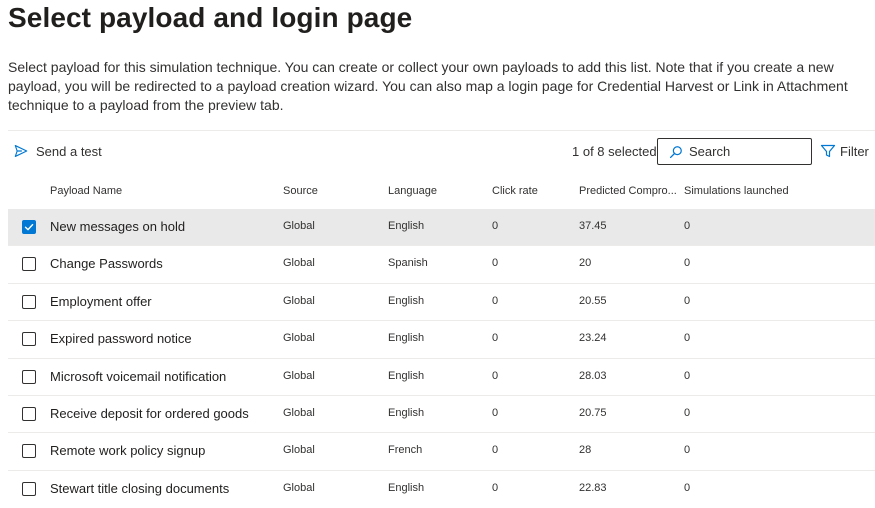 Image resolution: width=875 pixels, height=508 pixels. I want to click on payload-name: Change Passwords, so click(106, 264).